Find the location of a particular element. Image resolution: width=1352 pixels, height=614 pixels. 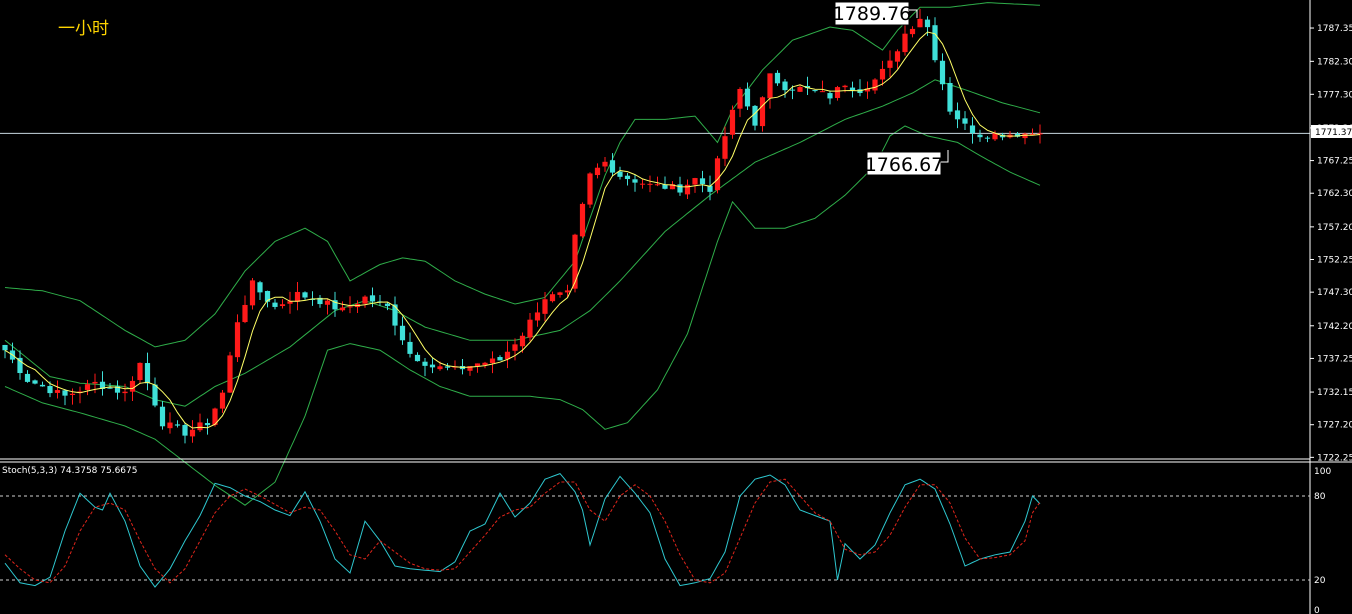

stochastic-tick-label: 0 is located at coordinates (1317, 610).